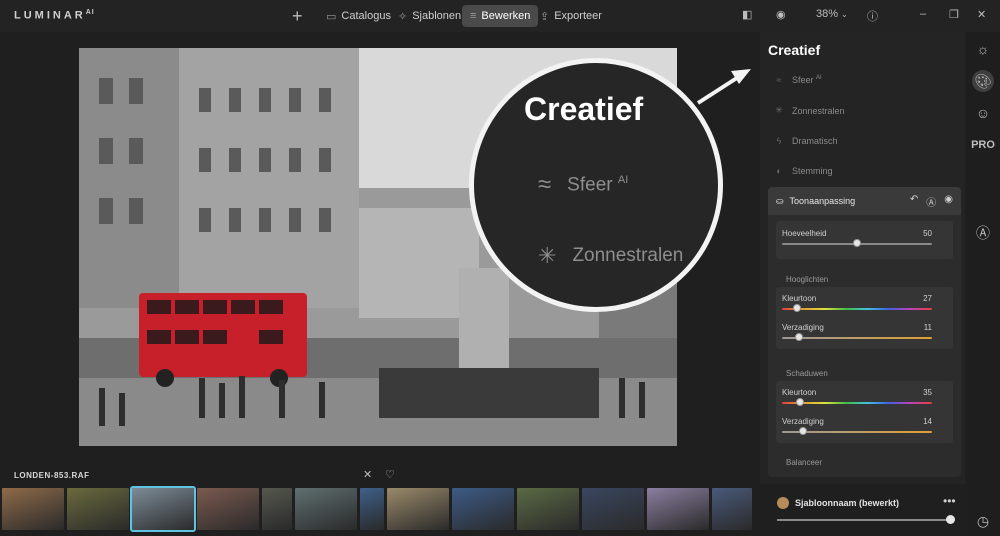 Image resolution: width=1000 pixels, height=536 pixels. Describe the element at coordinates (783, 503) in the screenshot. I see `preset-thumbnail` at that location.